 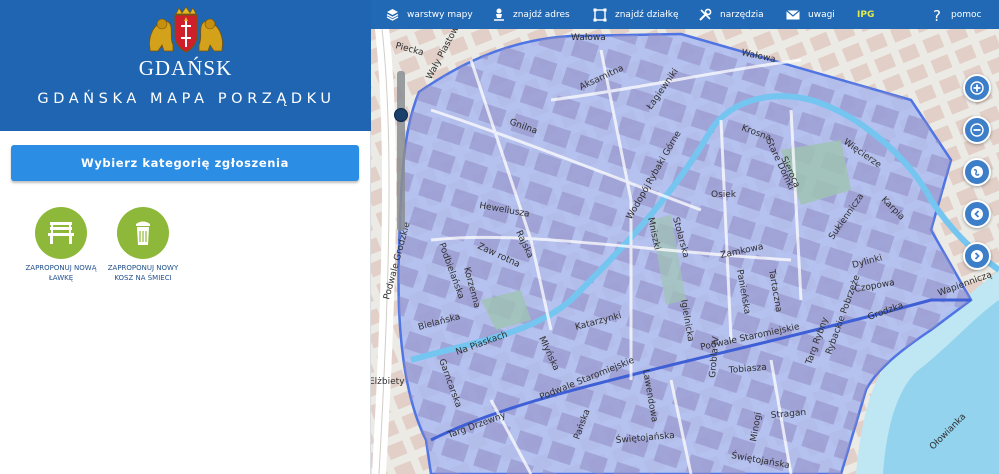 I want to click on ipg-label: IPG, so click(x=866, y=14).